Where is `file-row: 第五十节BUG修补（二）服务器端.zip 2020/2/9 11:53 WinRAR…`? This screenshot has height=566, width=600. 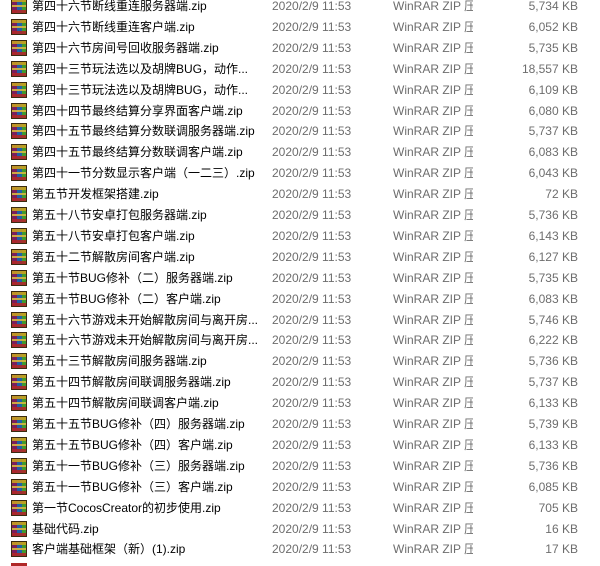
file-row: 第五十节BUG修补（二）服务器端.zip 2020/2/9 11:53 WinRAR… is located at coordinates (300, 277).